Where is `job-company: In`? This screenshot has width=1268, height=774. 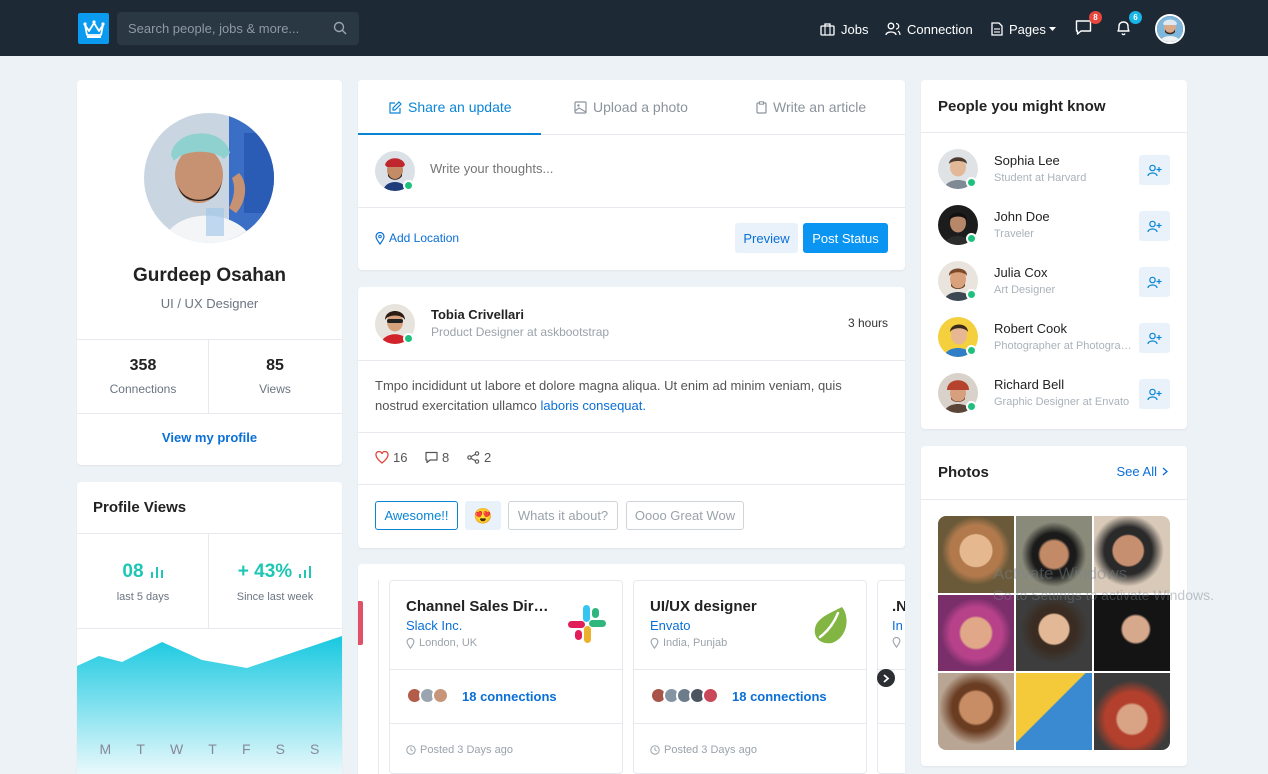
job-company: In is located at coordinates (897, 625).